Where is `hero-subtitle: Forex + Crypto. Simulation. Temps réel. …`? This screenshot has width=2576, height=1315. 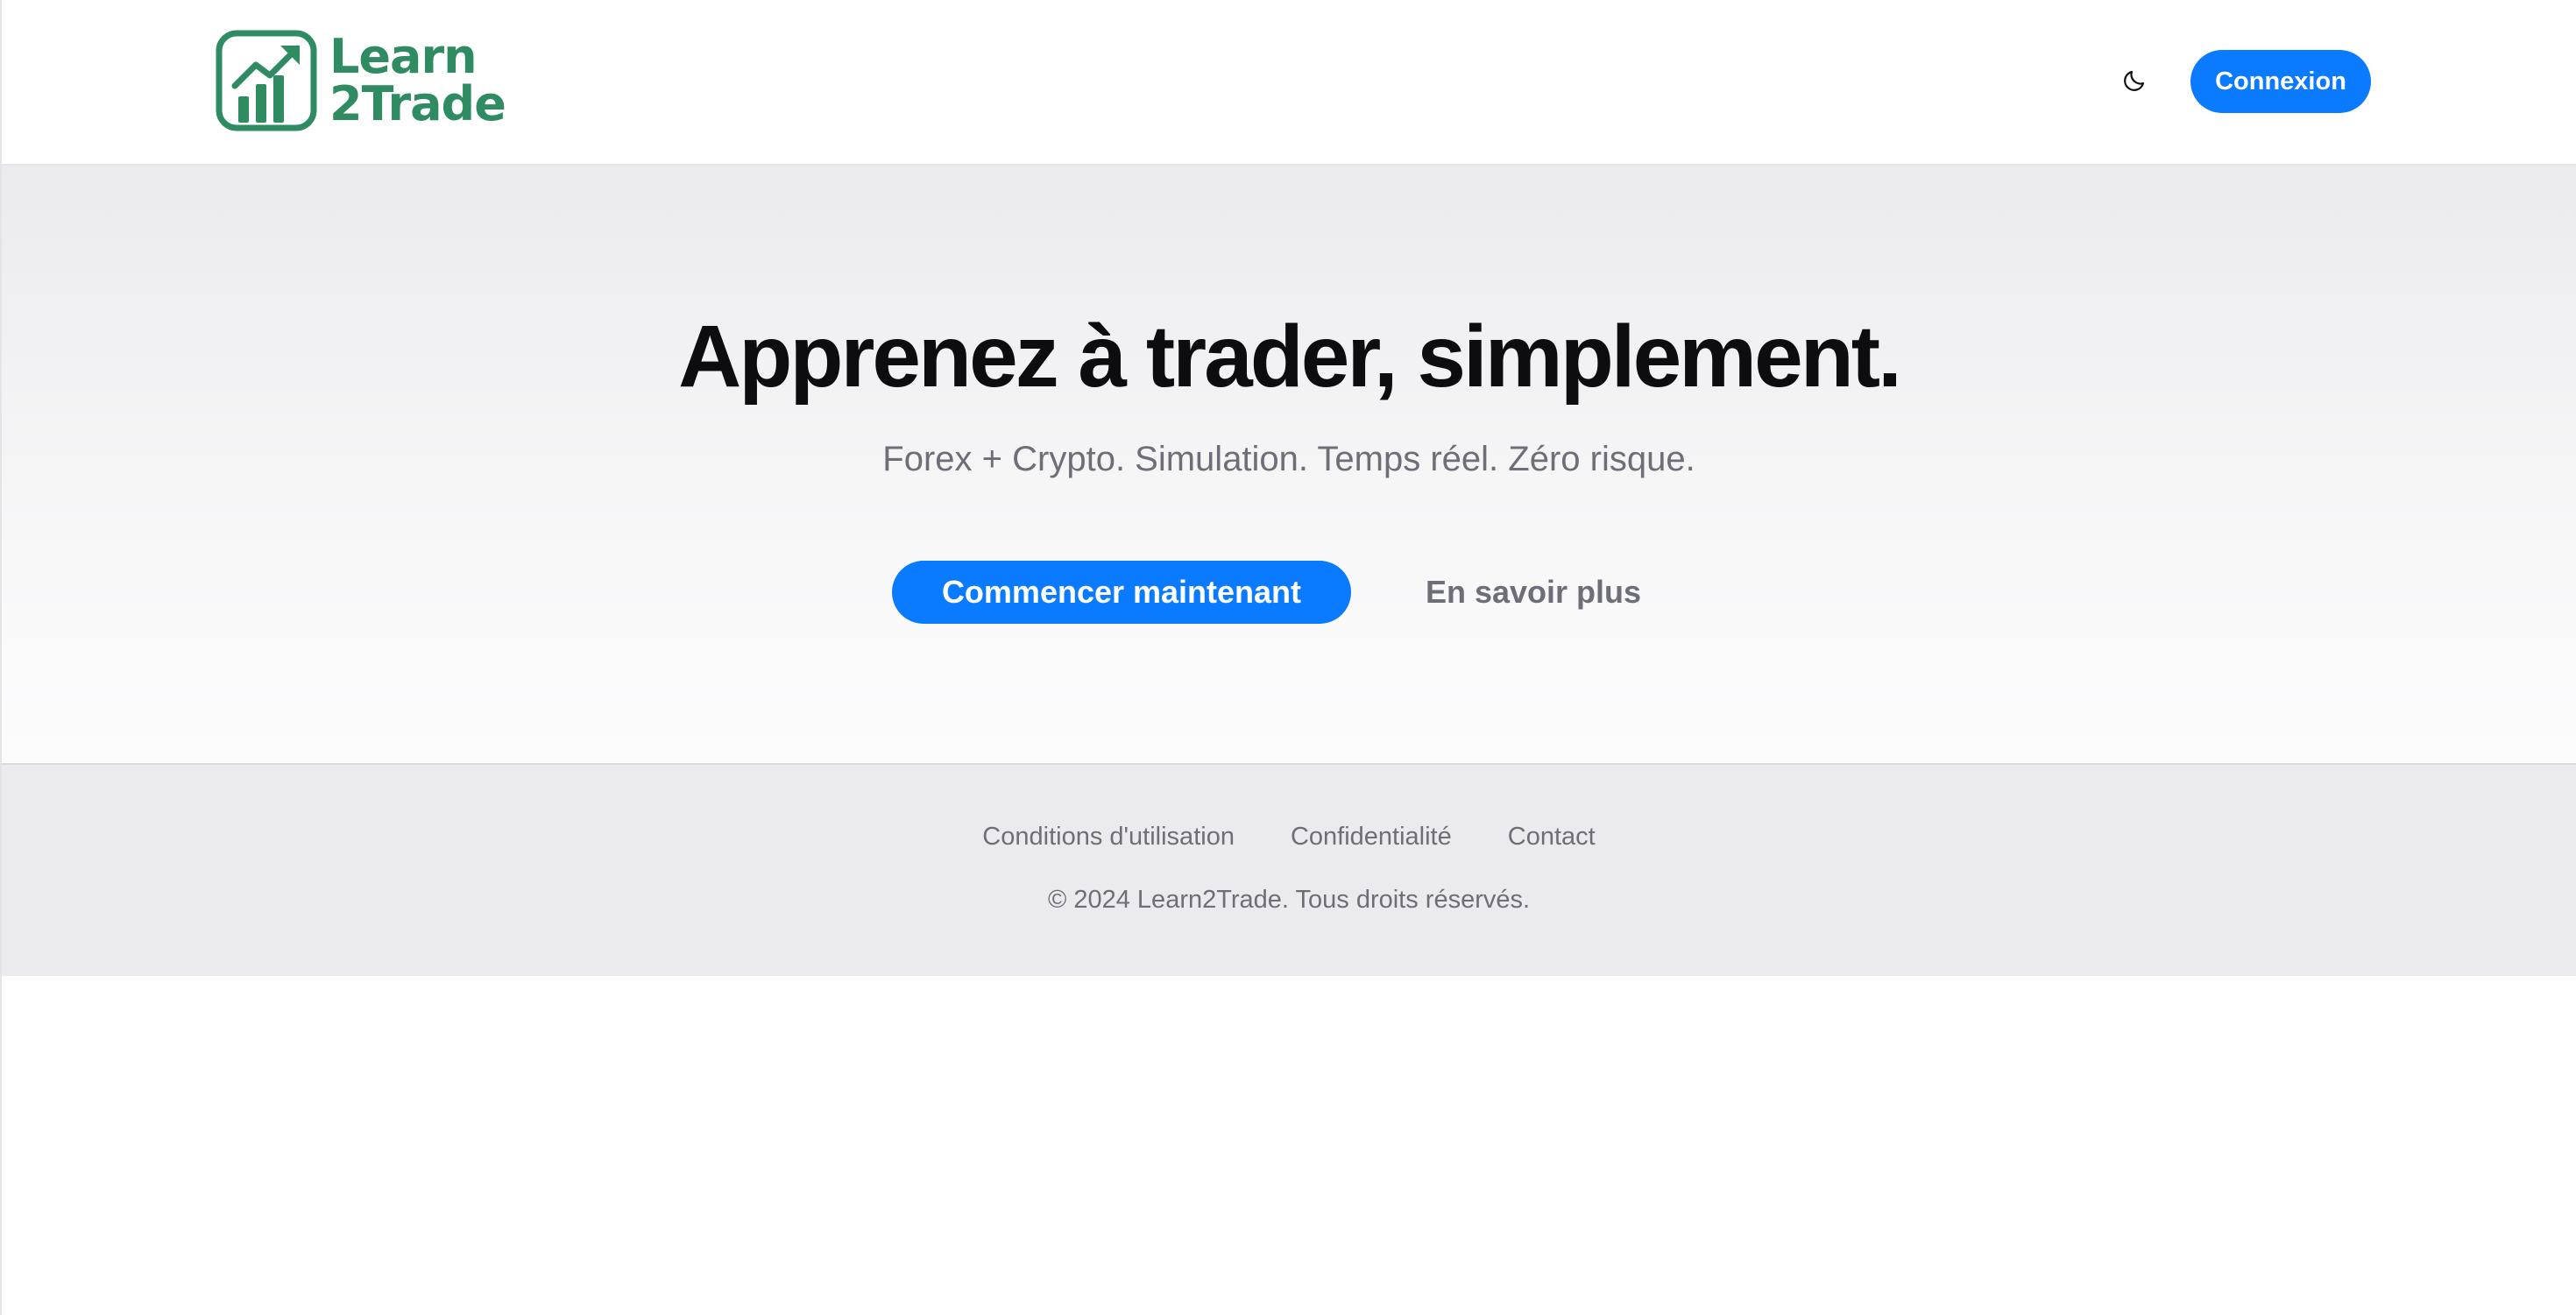 hero-subtitle: Forex + Crypto. Simulation. Temps réel. … is located at coordinates (1288, 459).